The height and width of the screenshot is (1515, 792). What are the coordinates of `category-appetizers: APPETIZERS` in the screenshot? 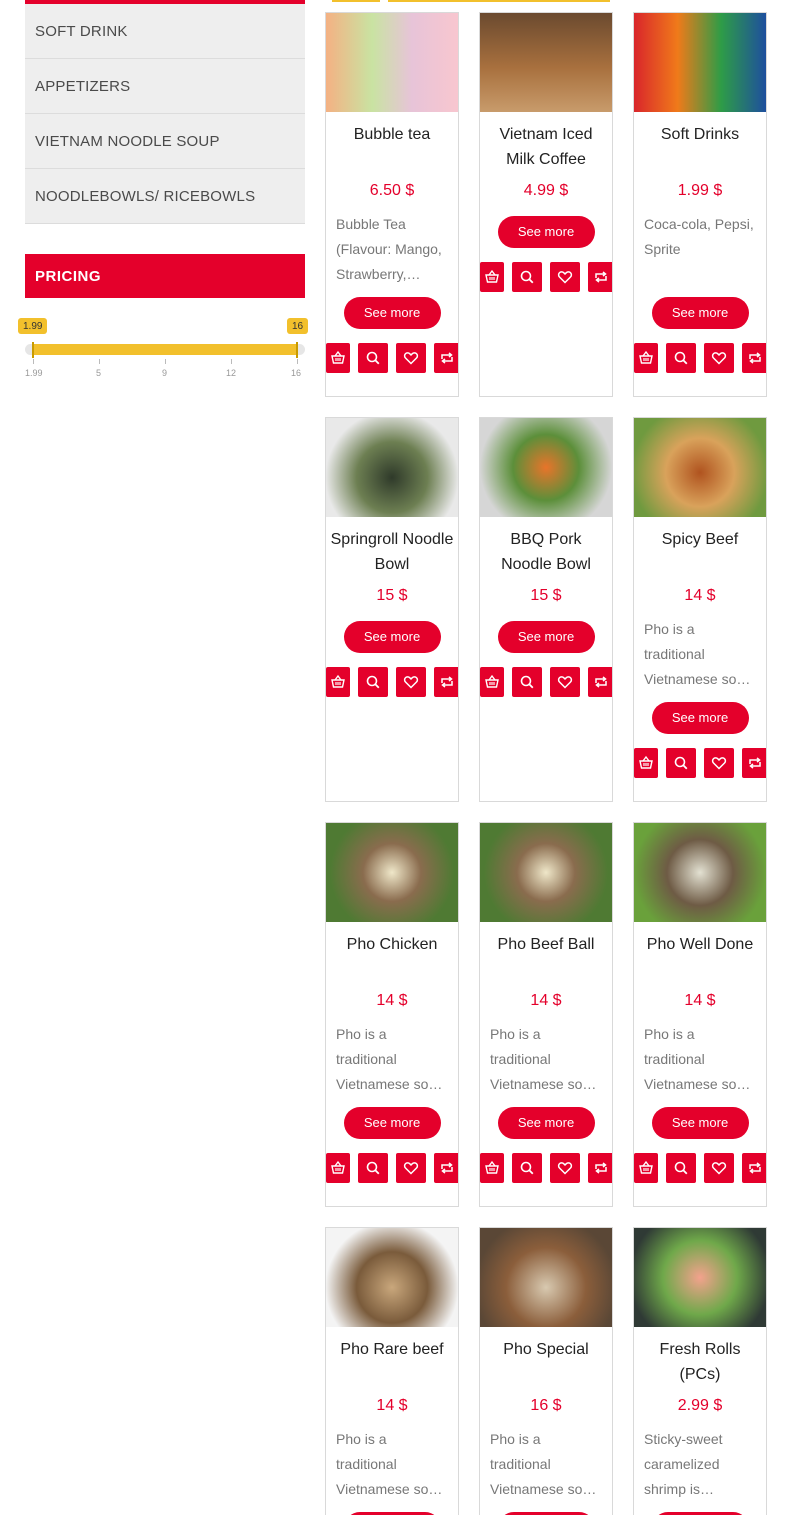 It's located at (165, 86).